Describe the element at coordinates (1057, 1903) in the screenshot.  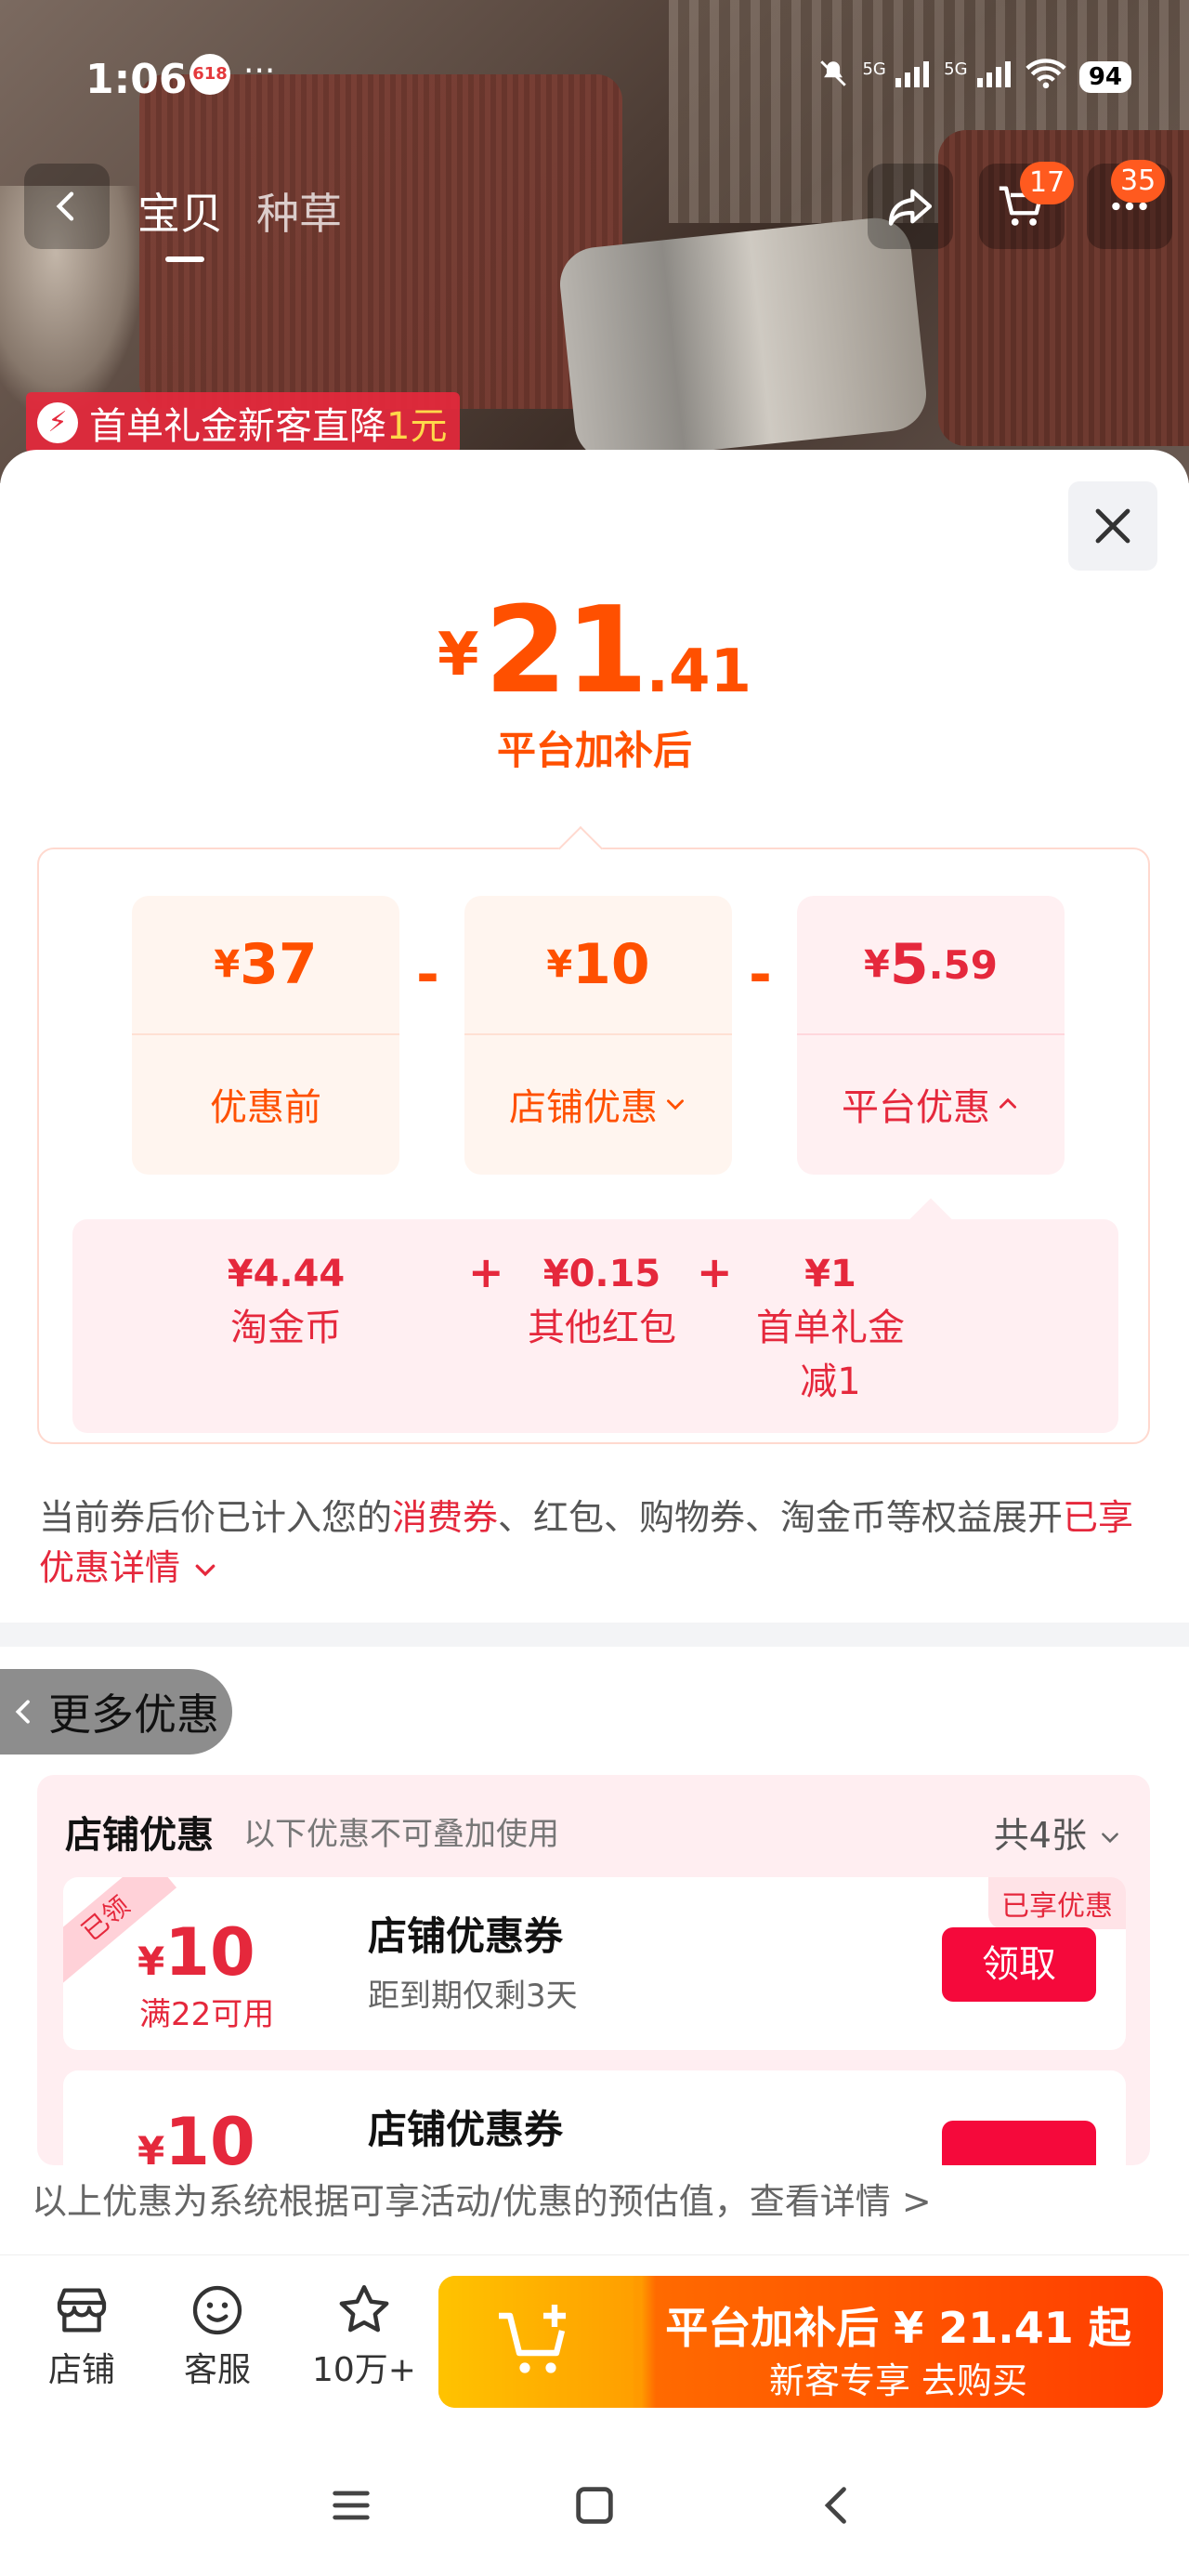
I see `enjoyed-tag: 已享优惠` at that location.